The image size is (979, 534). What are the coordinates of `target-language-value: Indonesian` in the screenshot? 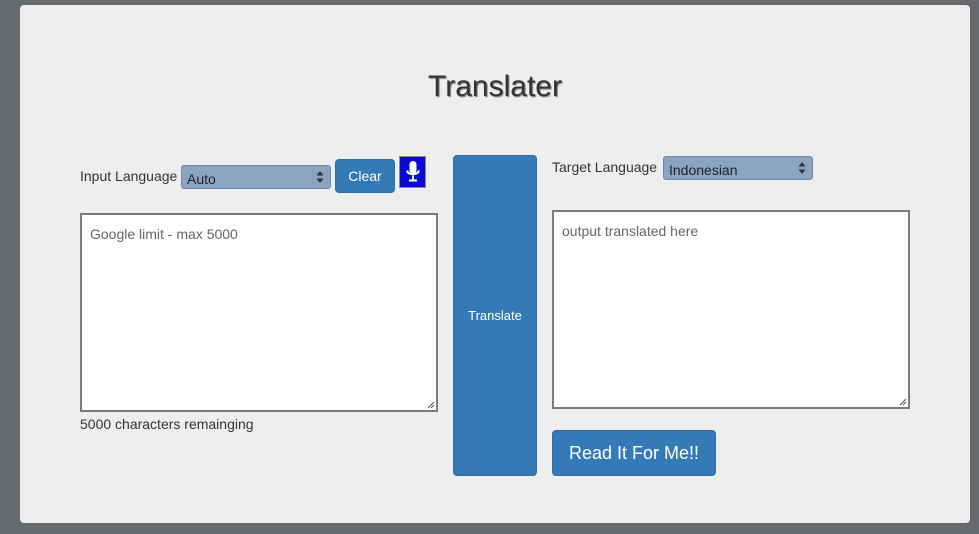 It's located at (703, 170).